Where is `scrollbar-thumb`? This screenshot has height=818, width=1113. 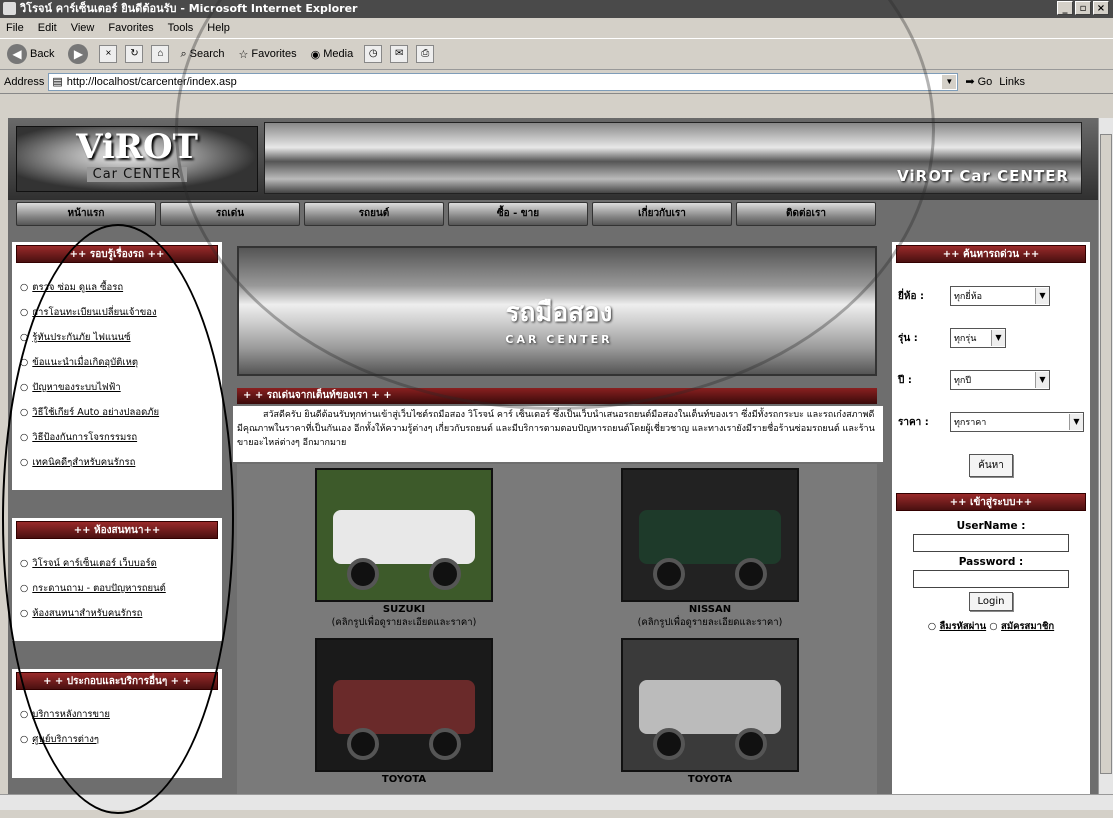
scrollbar-thumb is located at coordinates (1106, 454).